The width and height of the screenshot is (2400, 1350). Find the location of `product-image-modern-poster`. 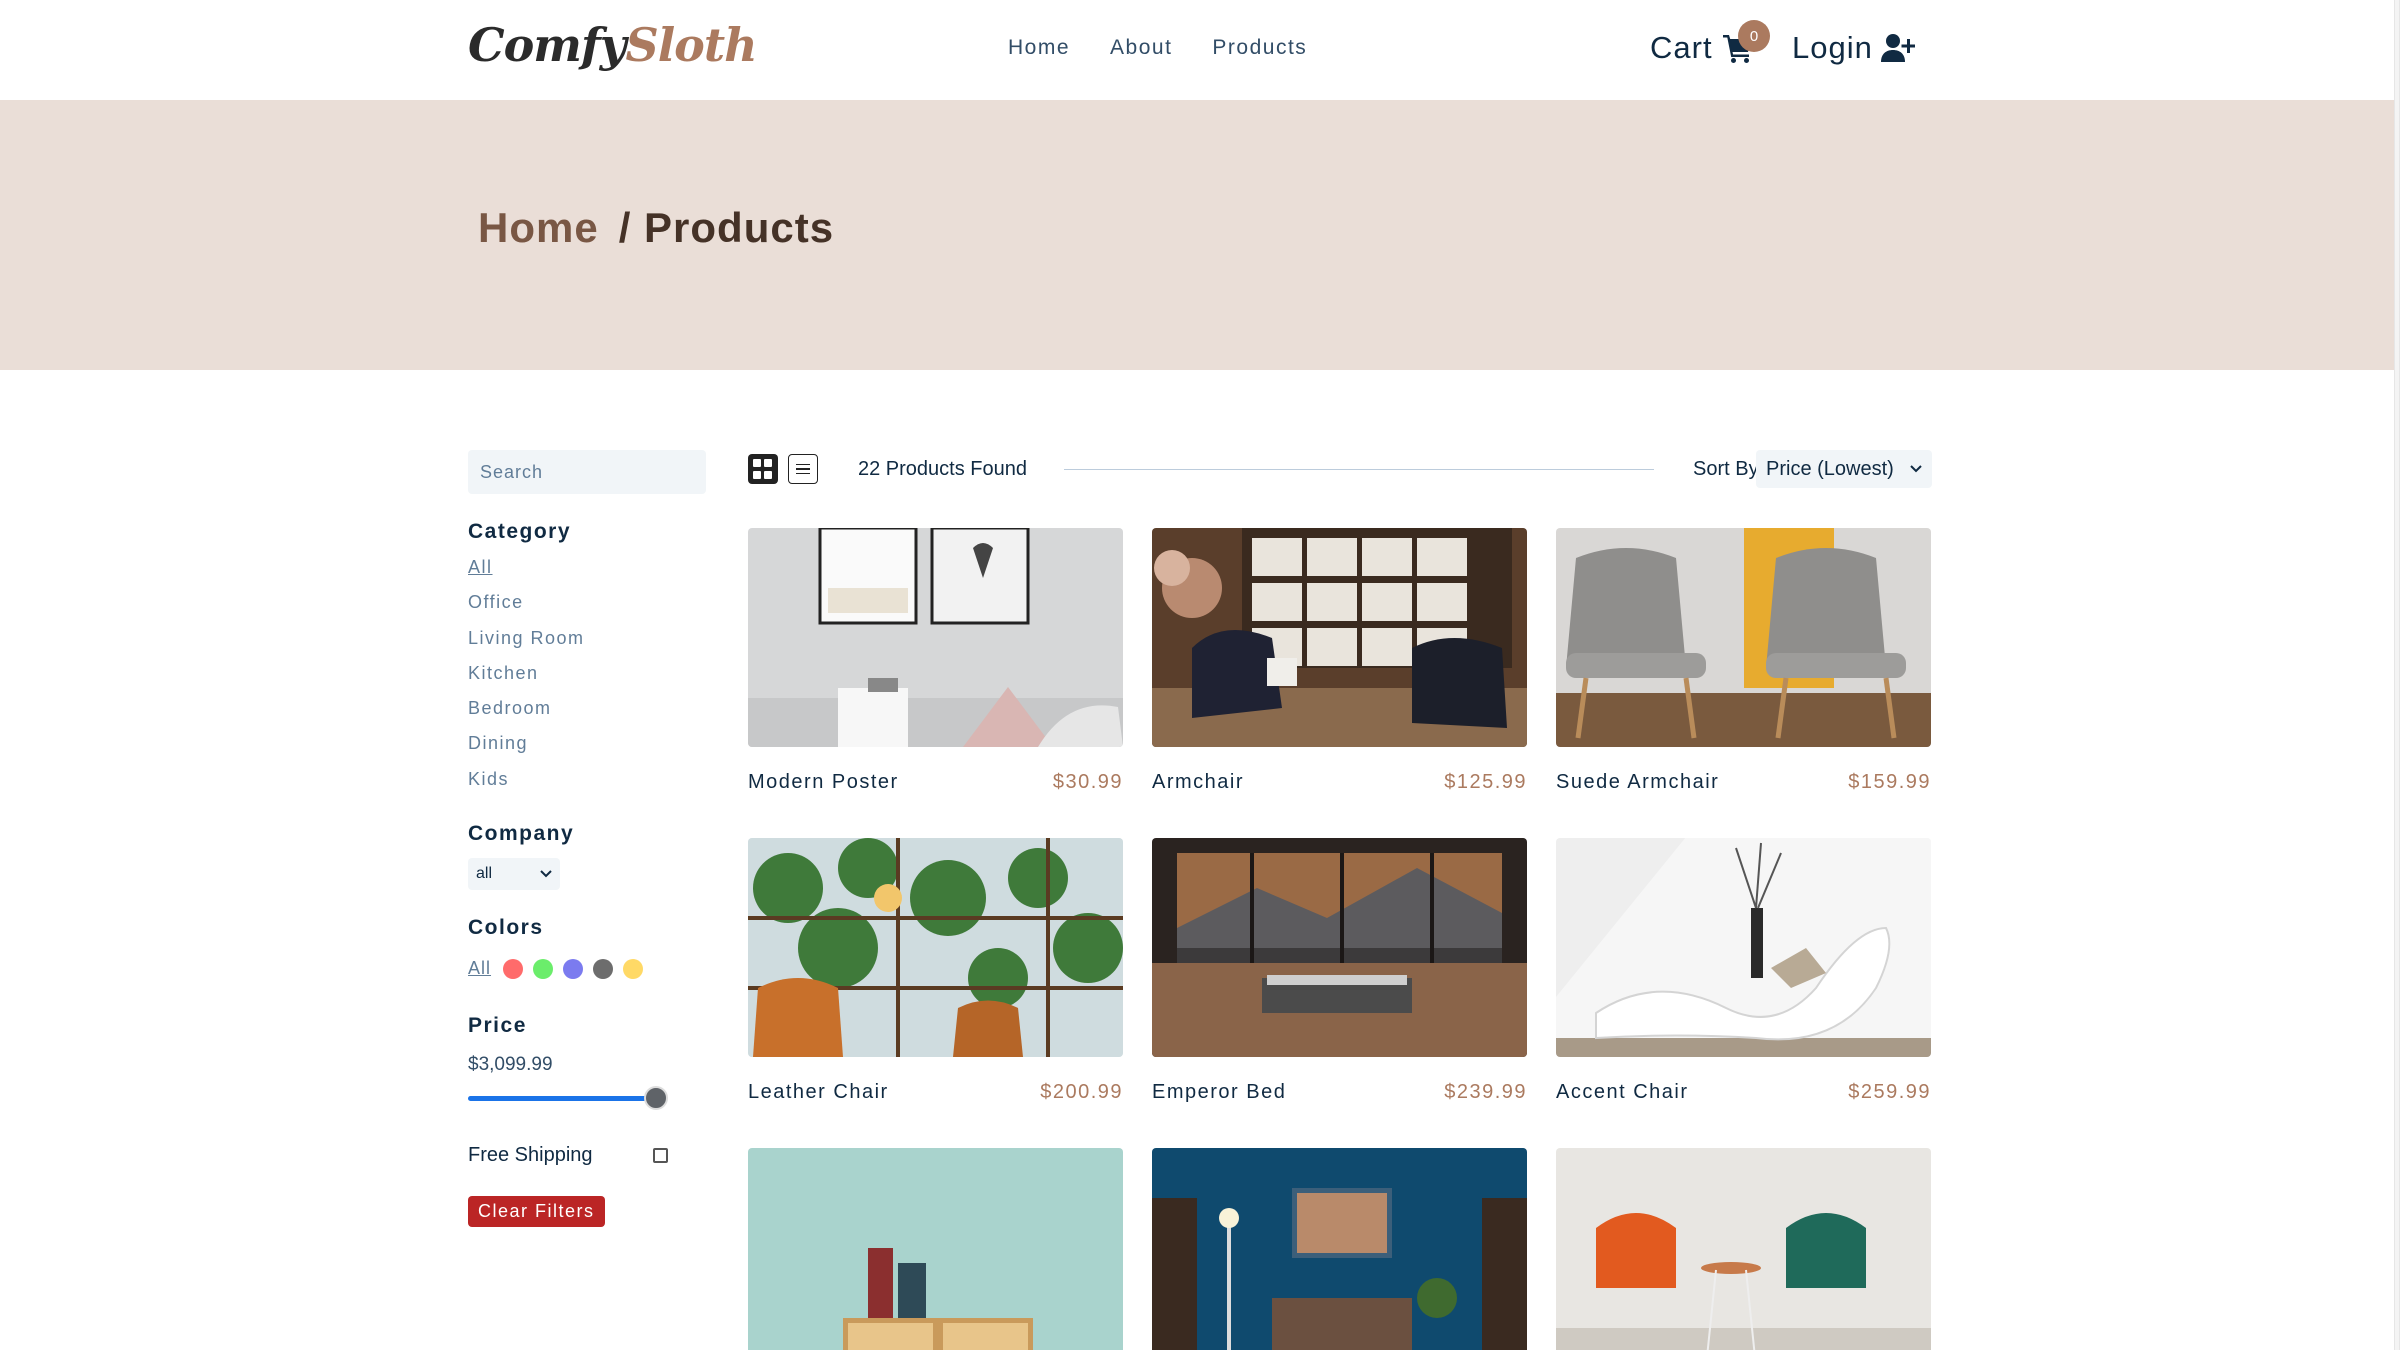

product-image-modern-poster is located at coordinates (935, 637).